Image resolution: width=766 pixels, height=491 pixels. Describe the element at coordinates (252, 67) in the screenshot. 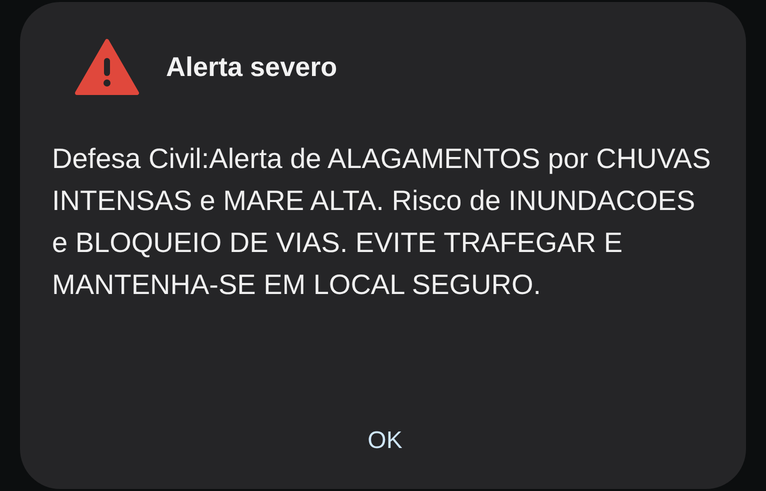

I see `dialog-title: Alerta severo` at that location.